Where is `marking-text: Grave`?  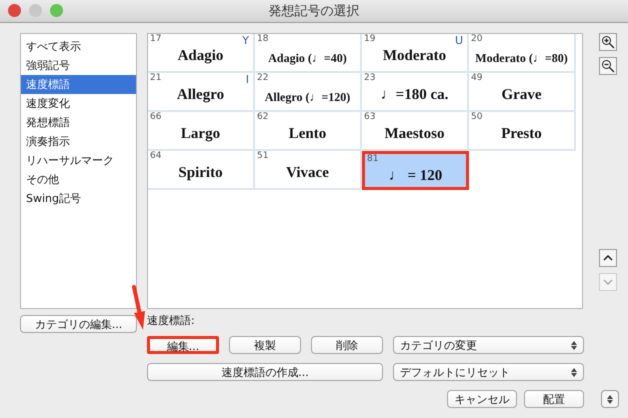
marking-text: Grave is located at coordinates (521, 95).